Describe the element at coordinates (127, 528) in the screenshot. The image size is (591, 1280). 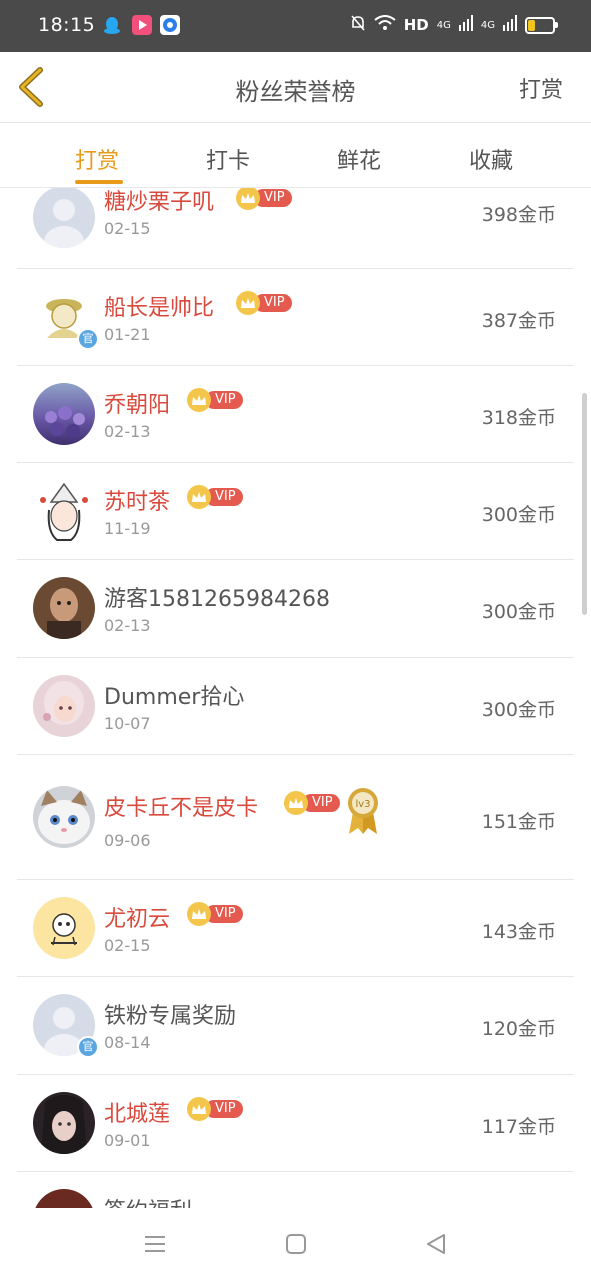
I see `date-label: 11-19` at that location.